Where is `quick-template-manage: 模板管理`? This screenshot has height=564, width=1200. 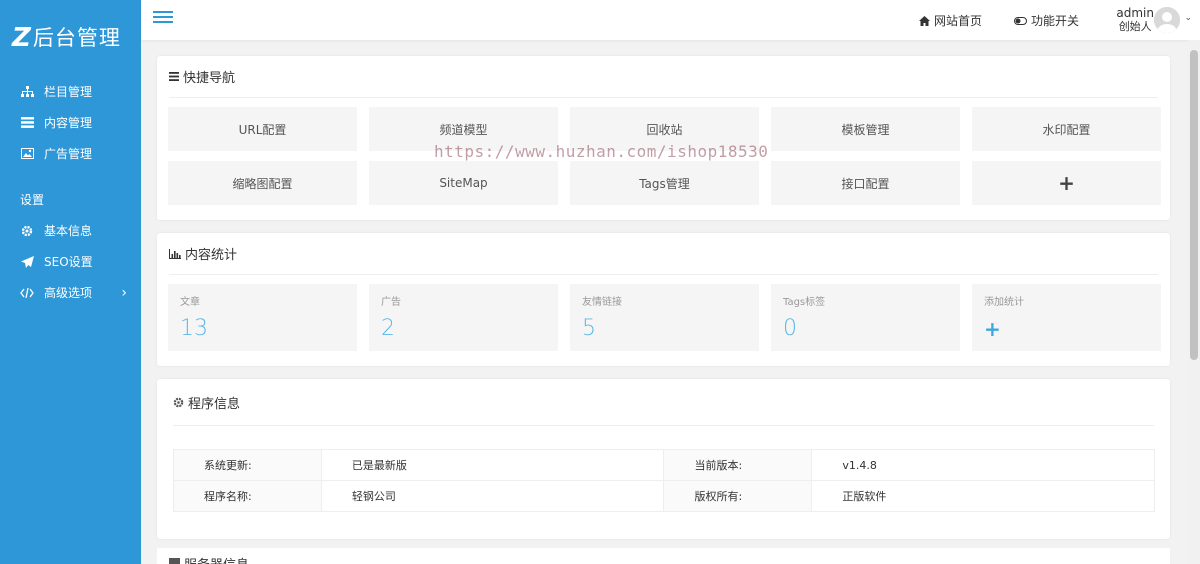 quick-template-manage: 模板管理 is located at coordinates (865, 129).